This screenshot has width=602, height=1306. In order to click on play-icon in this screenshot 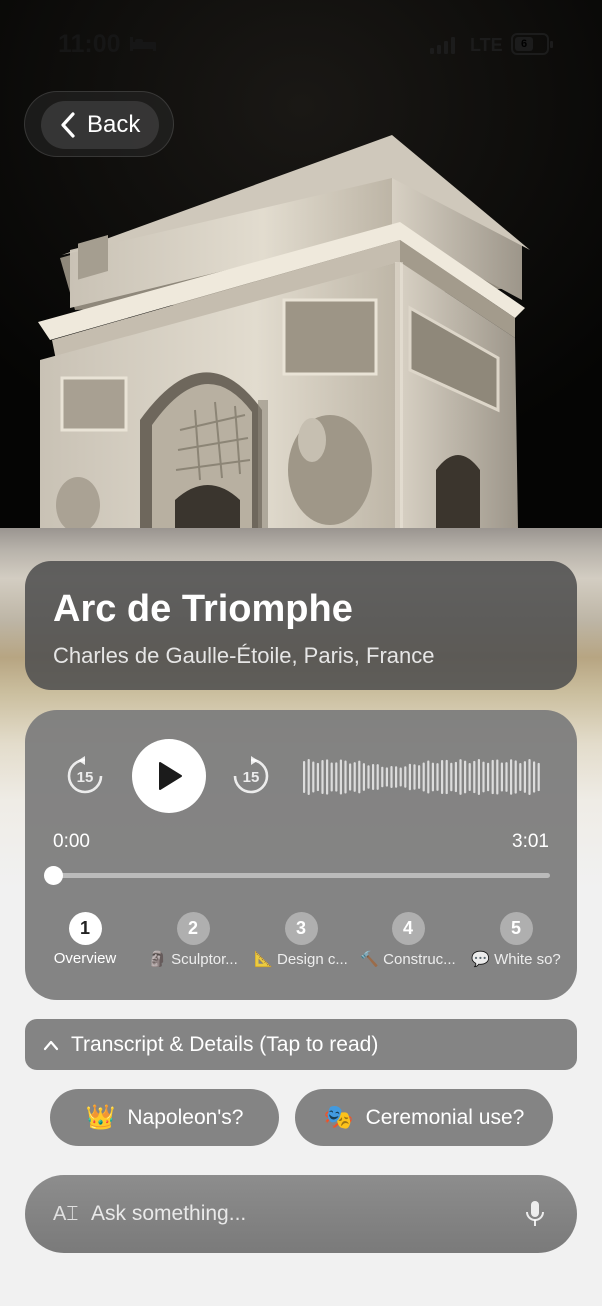, I will do `click(170, 776)`.